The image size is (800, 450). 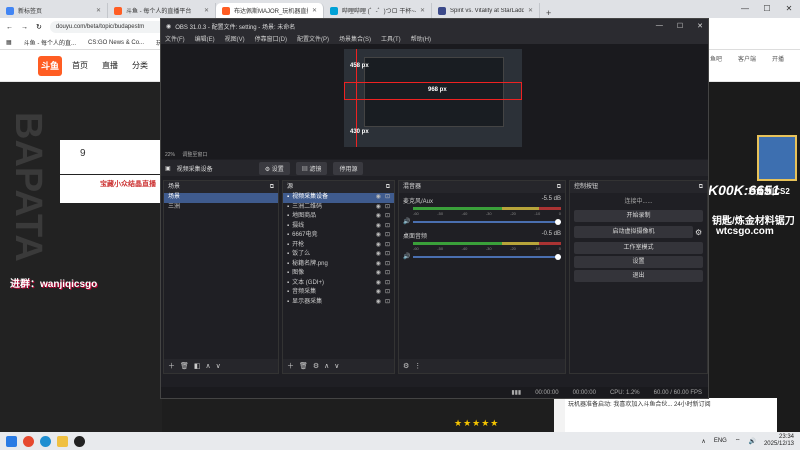 I want to click on source-item: ▪ 饭了么 ◉ ⊡, so click(x=338, y=255).